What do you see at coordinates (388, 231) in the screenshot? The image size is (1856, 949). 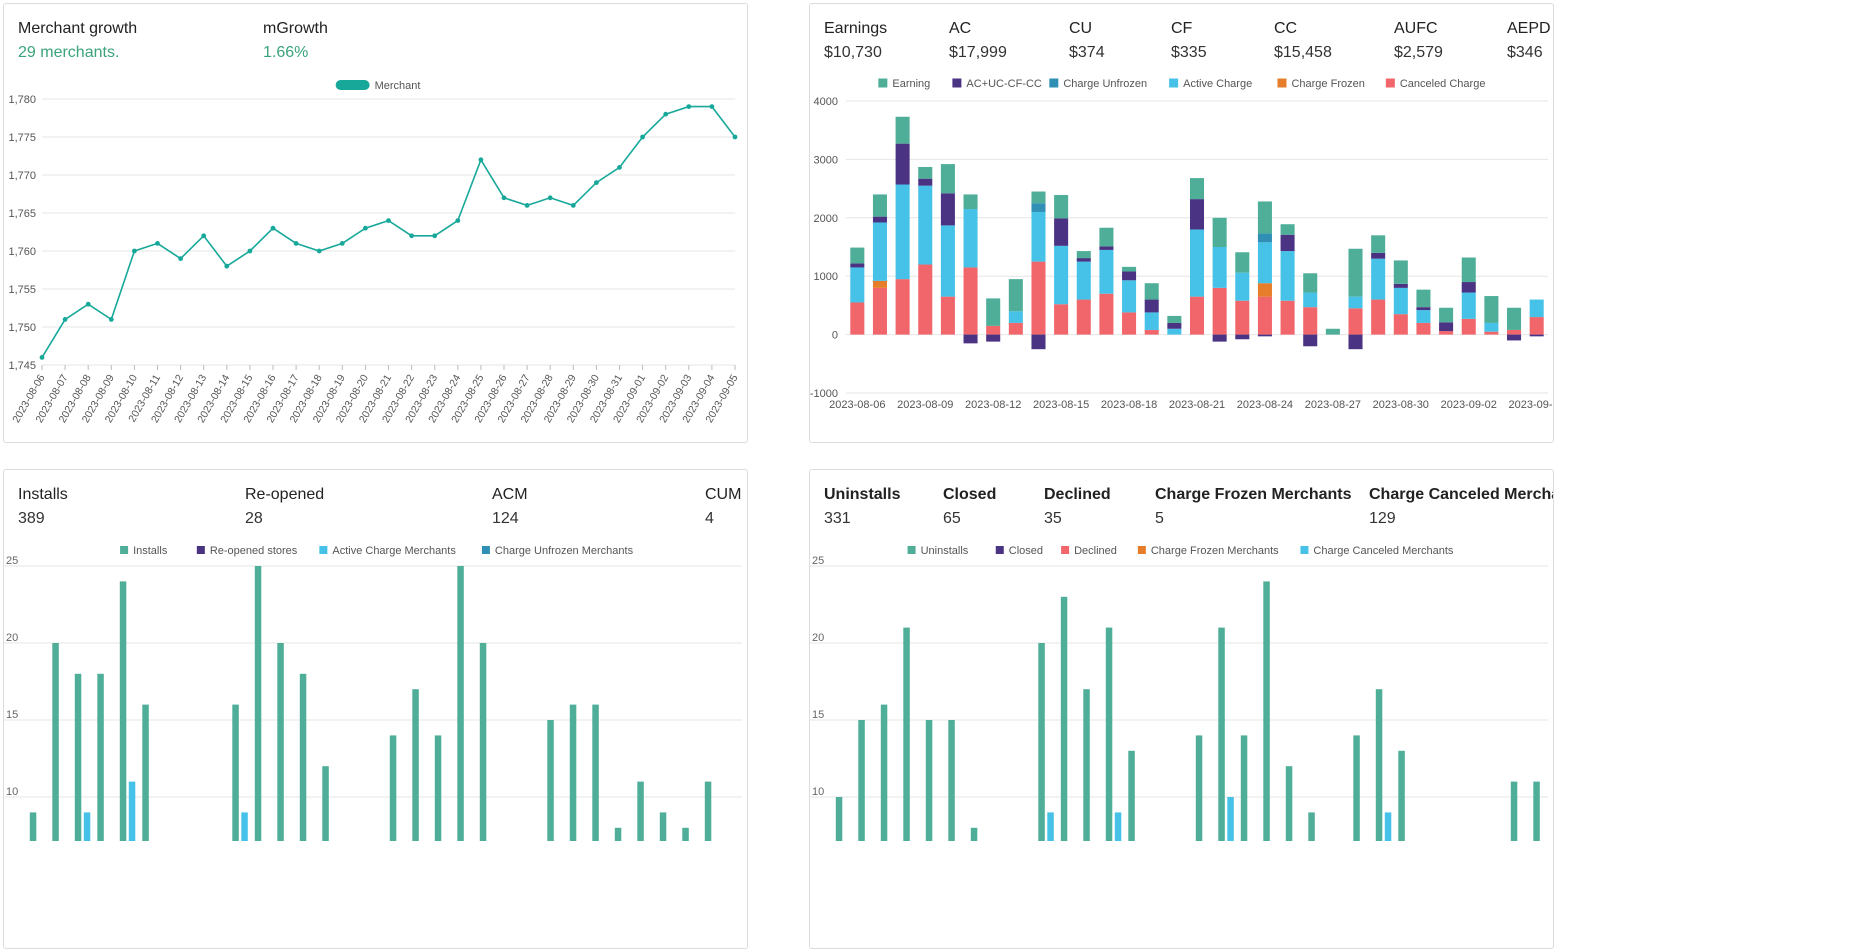 I see `series-line` at bounding box center [388, 231].